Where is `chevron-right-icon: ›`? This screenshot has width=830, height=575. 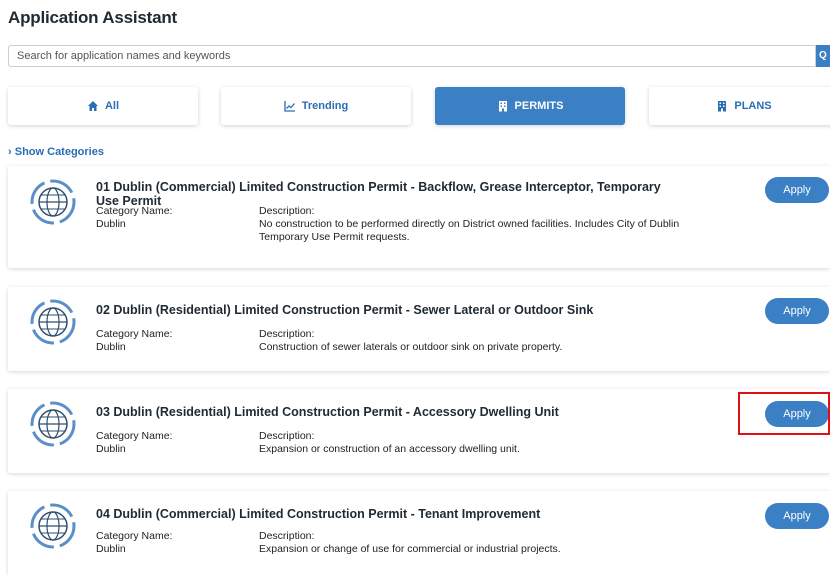 chevron-right-icon: › is located at coordinates (10, 152).